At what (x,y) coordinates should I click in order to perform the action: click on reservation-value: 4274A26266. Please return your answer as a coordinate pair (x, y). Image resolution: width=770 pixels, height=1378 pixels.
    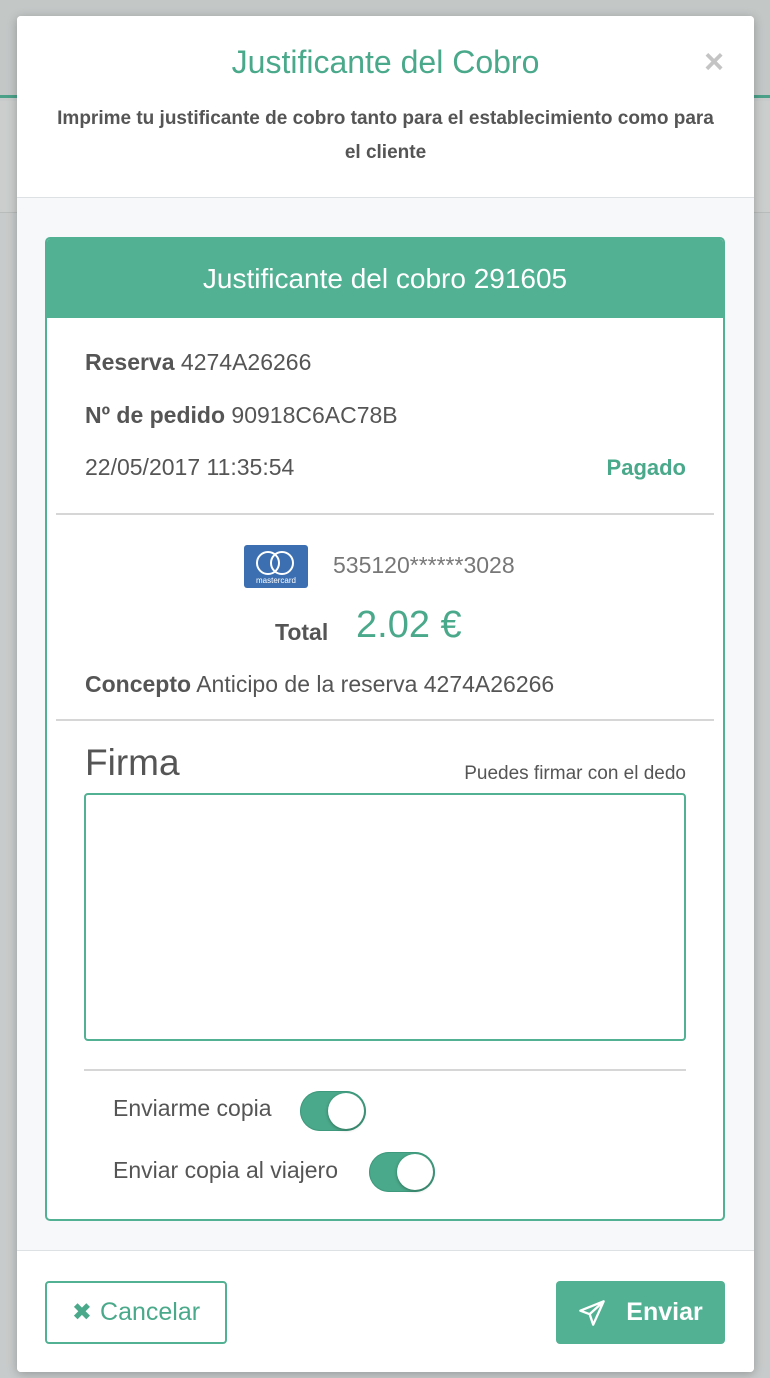
    Looking at the image, I should click on (246, 362).